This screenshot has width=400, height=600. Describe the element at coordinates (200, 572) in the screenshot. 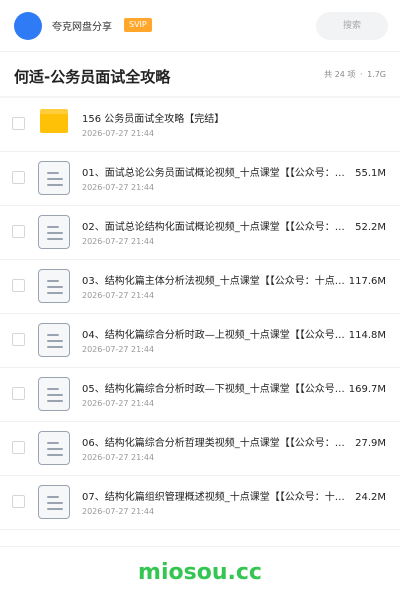

I see `watermark-brand: miosou.cc` at that location.